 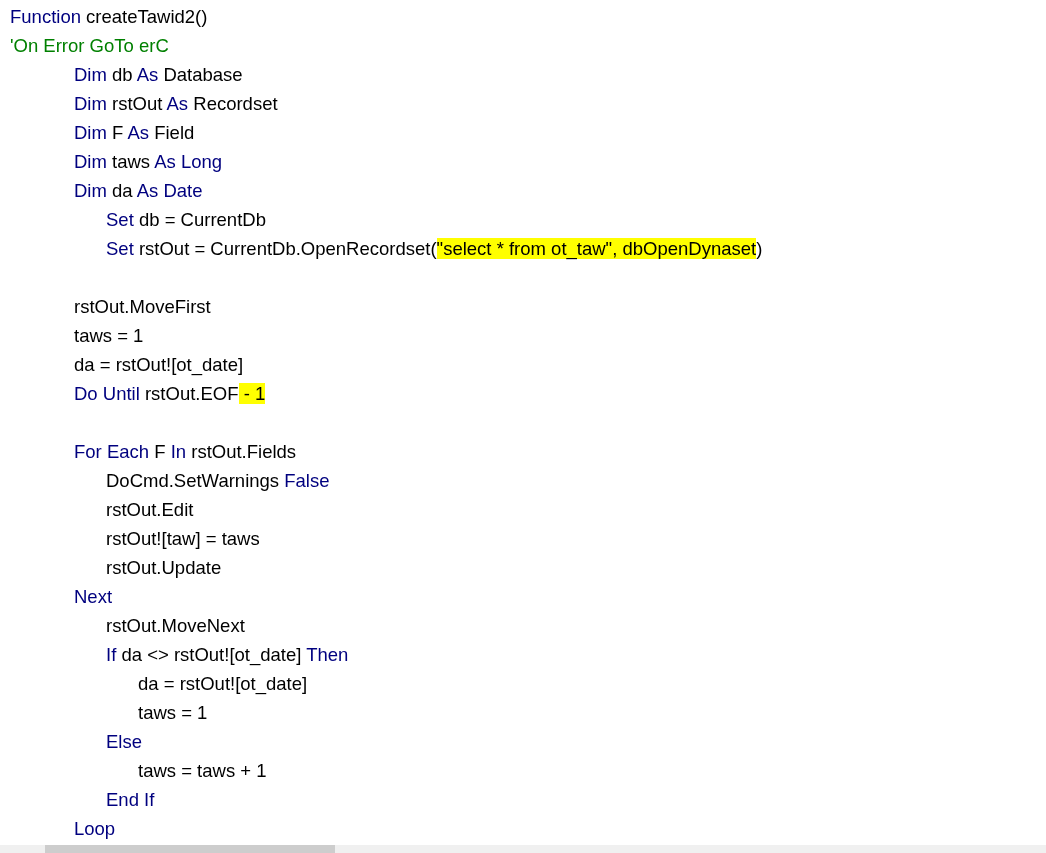 I want to click on code-line: rstOut.Update, so click(x=163, y=568).